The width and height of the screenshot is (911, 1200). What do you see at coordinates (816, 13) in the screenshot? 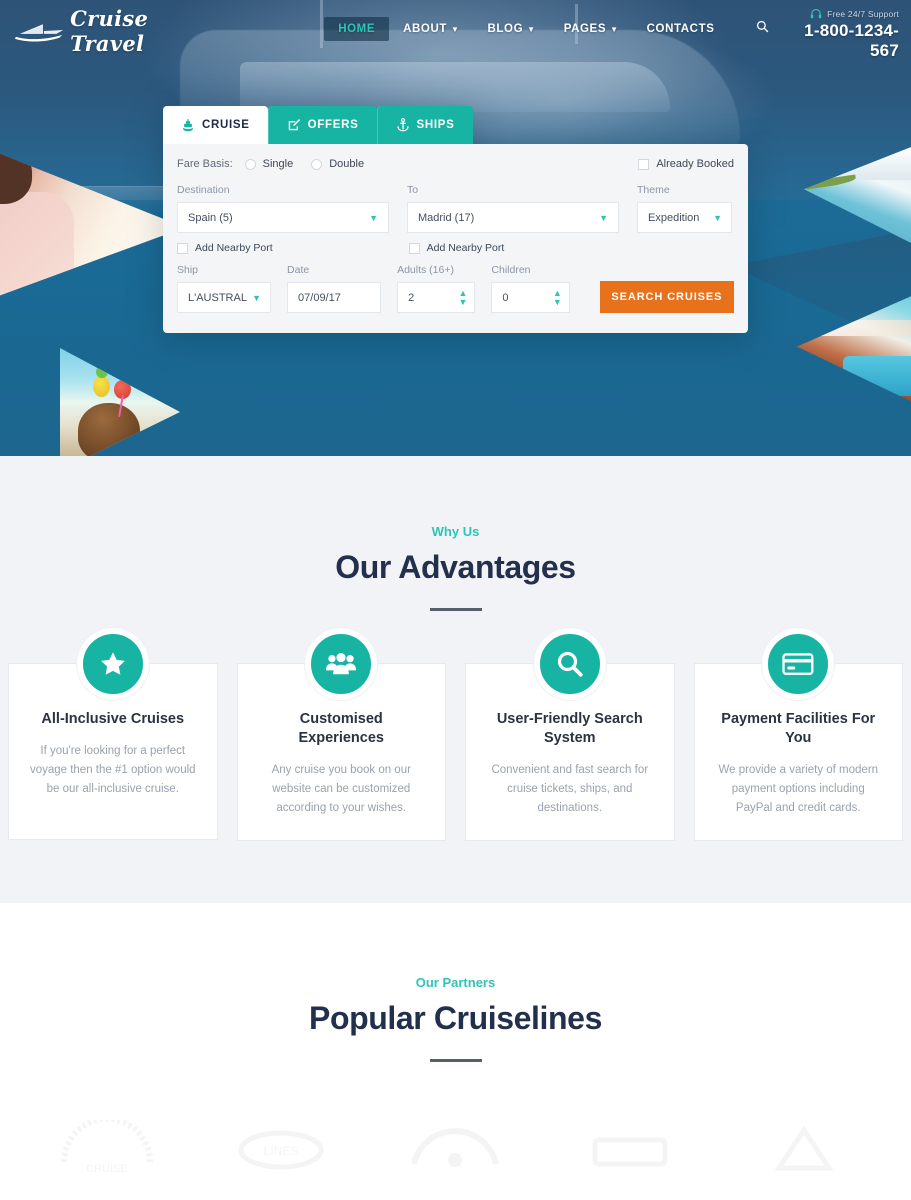
I see `headset-icon` at bounding box center [816, 13].